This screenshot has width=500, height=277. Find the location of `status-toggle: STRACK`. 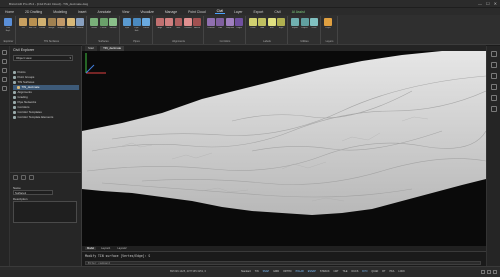

status-toggle: STRACK is located at coordinates (325, 271).